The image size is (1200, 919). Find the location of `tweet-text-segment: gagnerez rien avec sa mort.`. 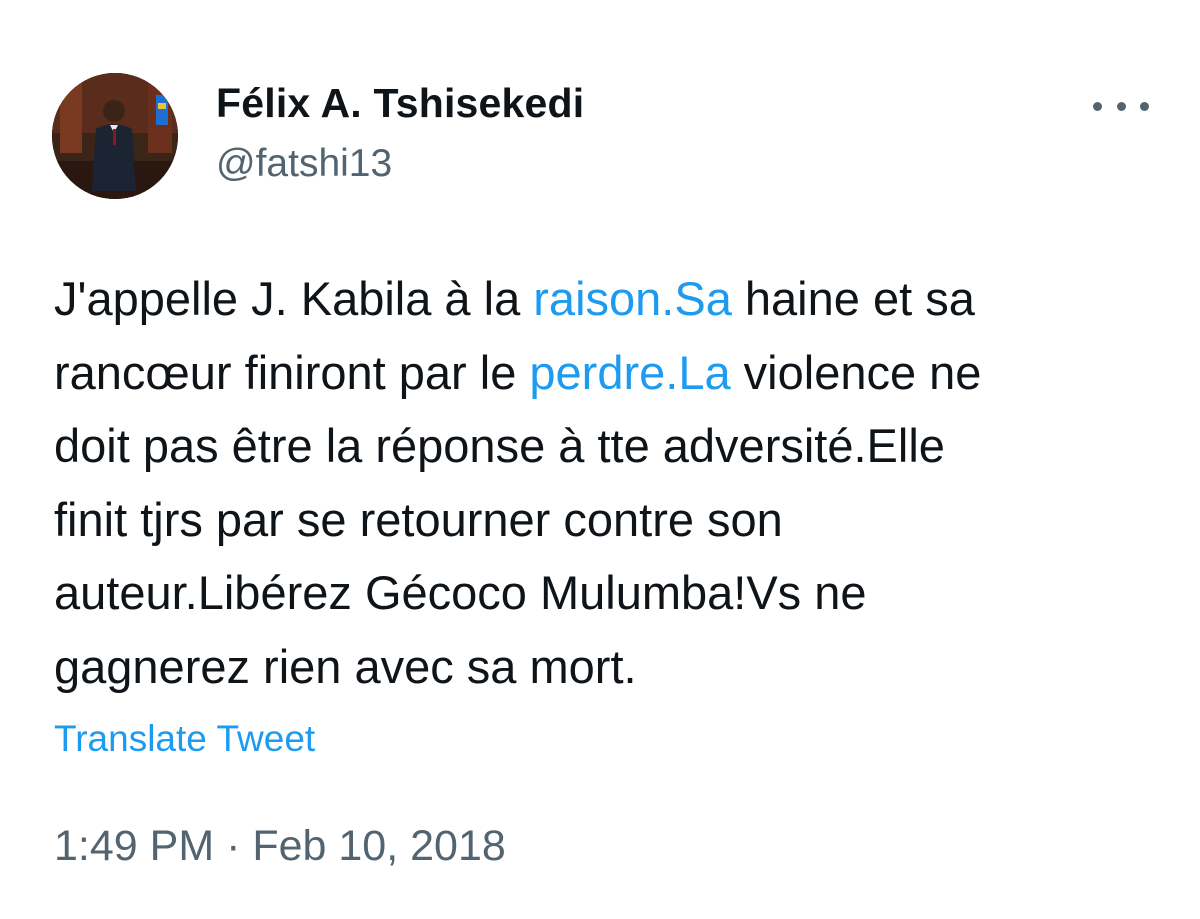

tweet-text-segment: gagnerez rien avec sa mort. is located at coordinates (345, 666).